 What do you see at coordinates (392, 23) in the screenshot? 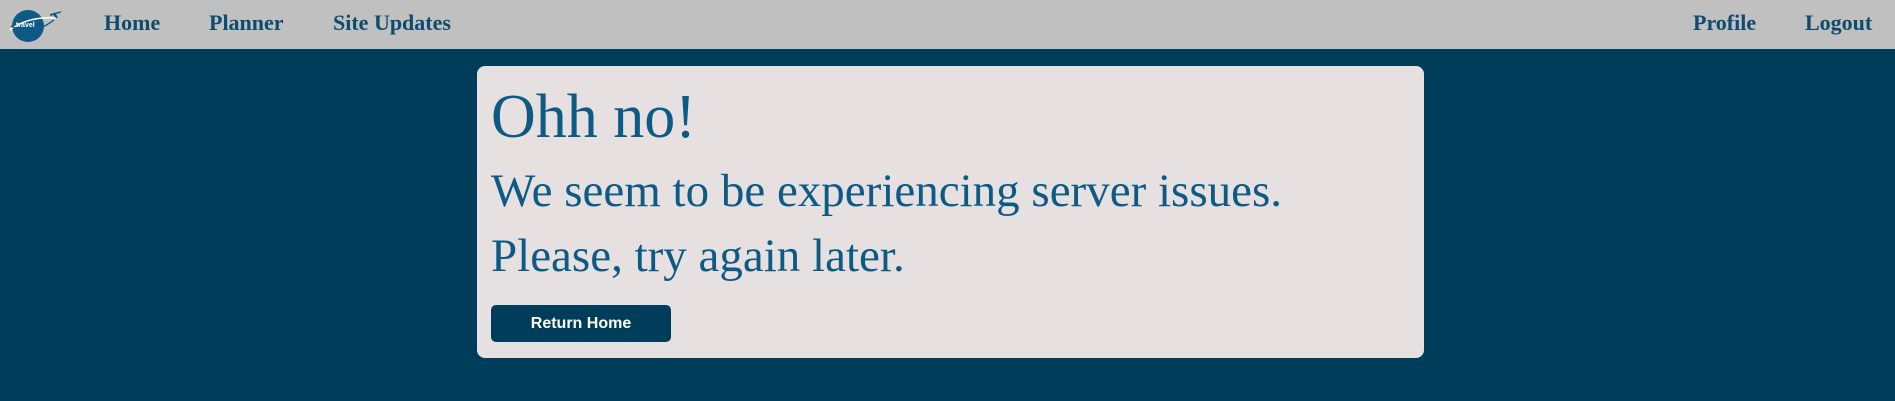
I see `nav-site-updates-link: Site Updates` at bounding box center [392, 23].